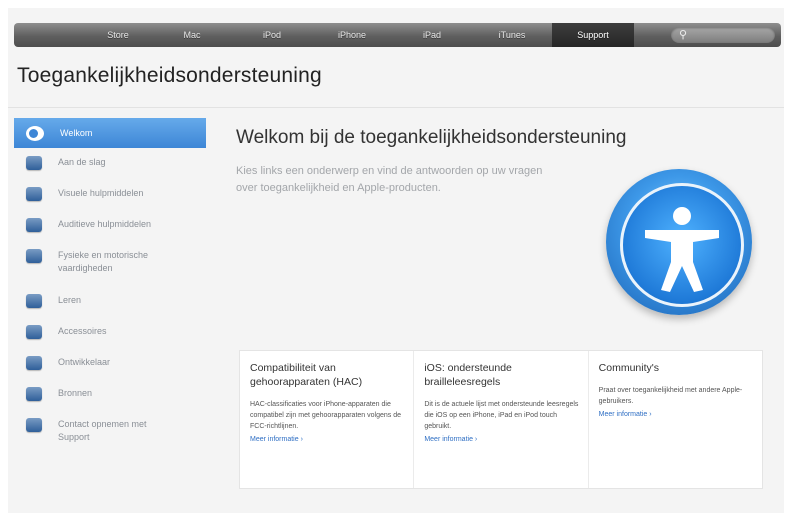  Describe the element at coordinates (432, 35) in the screenshot. I see `nav-ipad: iPad` at that location.